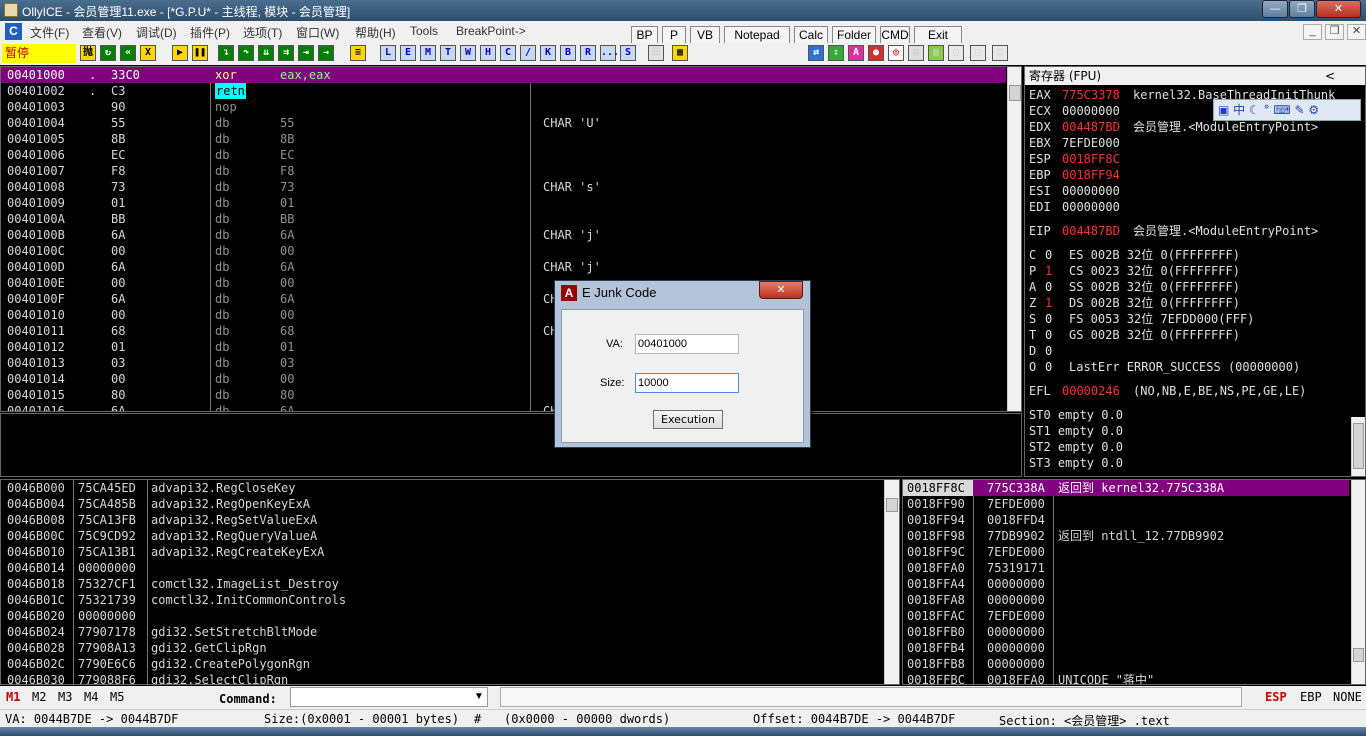  Describe the element at coordinates (891, 582) in the screenshot. I see `dump-scrollbar` at that location.